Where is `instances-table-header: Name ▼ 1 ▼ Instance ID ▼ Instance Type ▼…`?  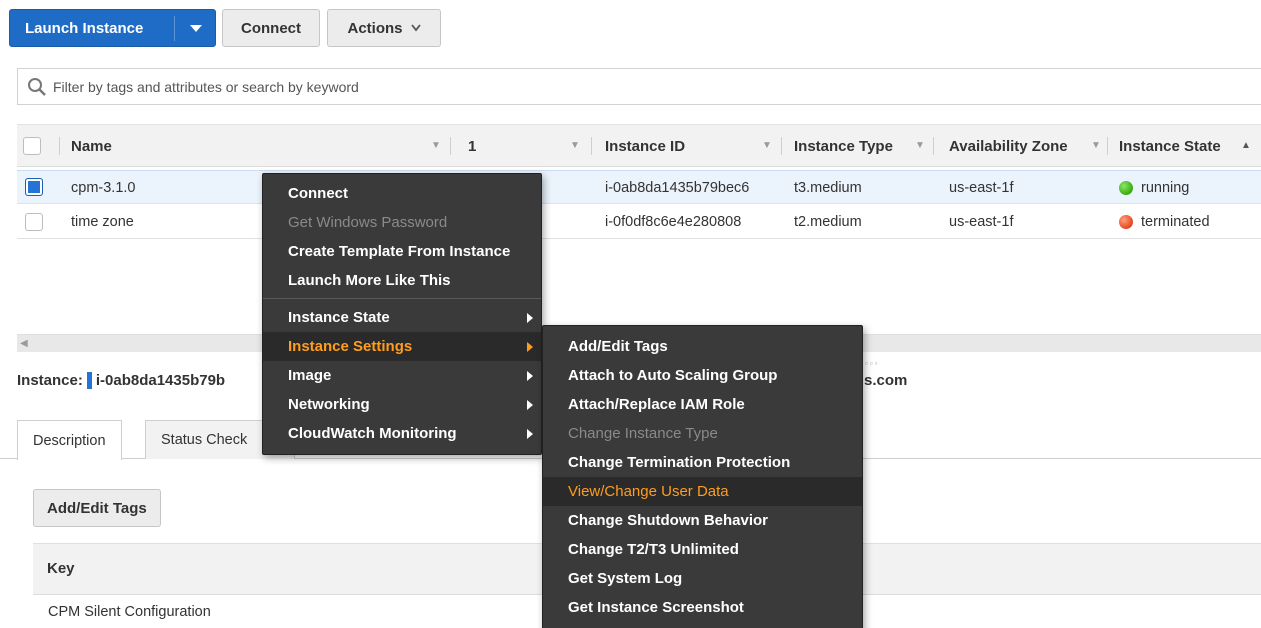 instances-table-header: Name ▼ 1 ▼ Instance ID ▼ Instance Type ▼… is located at coordinates (639, 145).